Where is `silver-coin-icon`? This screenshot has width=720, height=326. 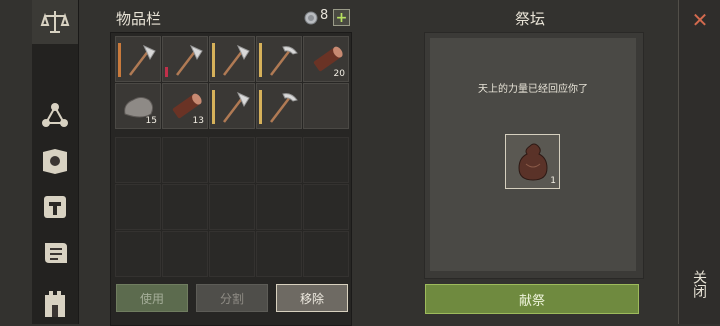
silver-coin-icon is located at coordinates (311, 19).